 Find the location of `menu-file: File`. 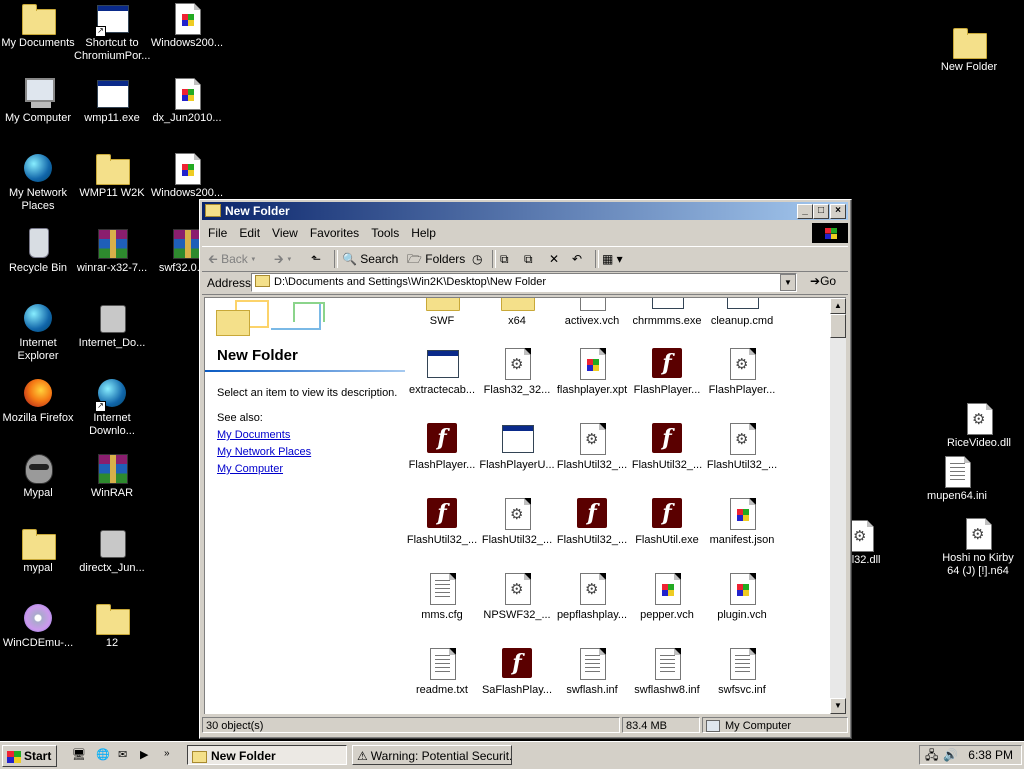

menu-file: File is located at coordinates (217, 233).